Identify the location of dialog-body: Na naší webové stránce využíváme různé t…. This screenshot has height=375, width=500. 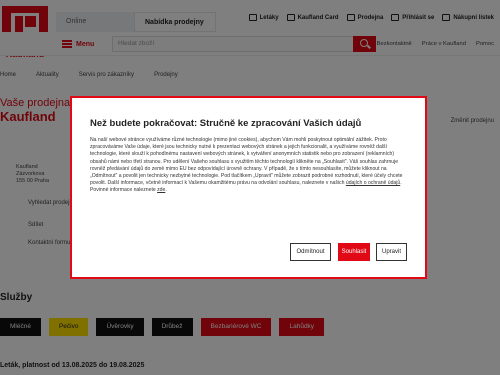
(249, 166).